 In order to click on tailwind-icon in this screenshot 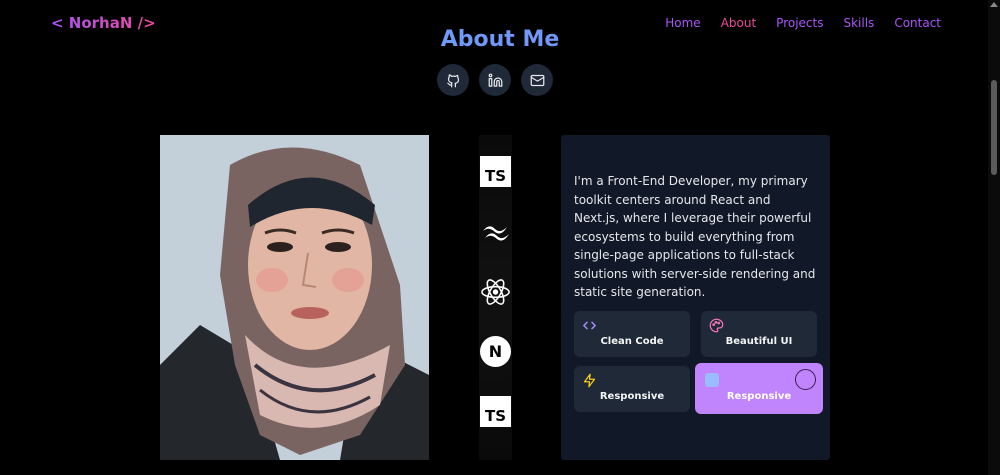, I will do `click(495, 231)`.